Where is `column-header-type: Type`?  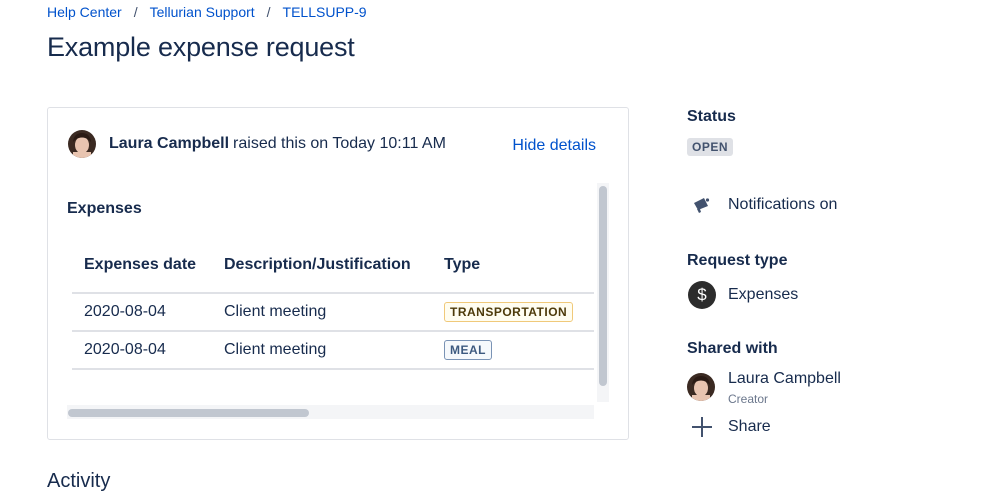 column-header-type: Type is located at coordinates (513, 266).